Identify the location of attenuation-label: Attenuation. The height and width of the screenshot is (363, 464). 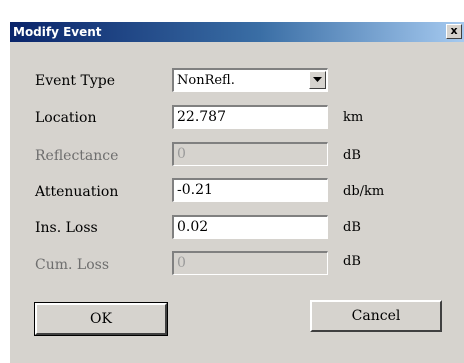
(77, 192).